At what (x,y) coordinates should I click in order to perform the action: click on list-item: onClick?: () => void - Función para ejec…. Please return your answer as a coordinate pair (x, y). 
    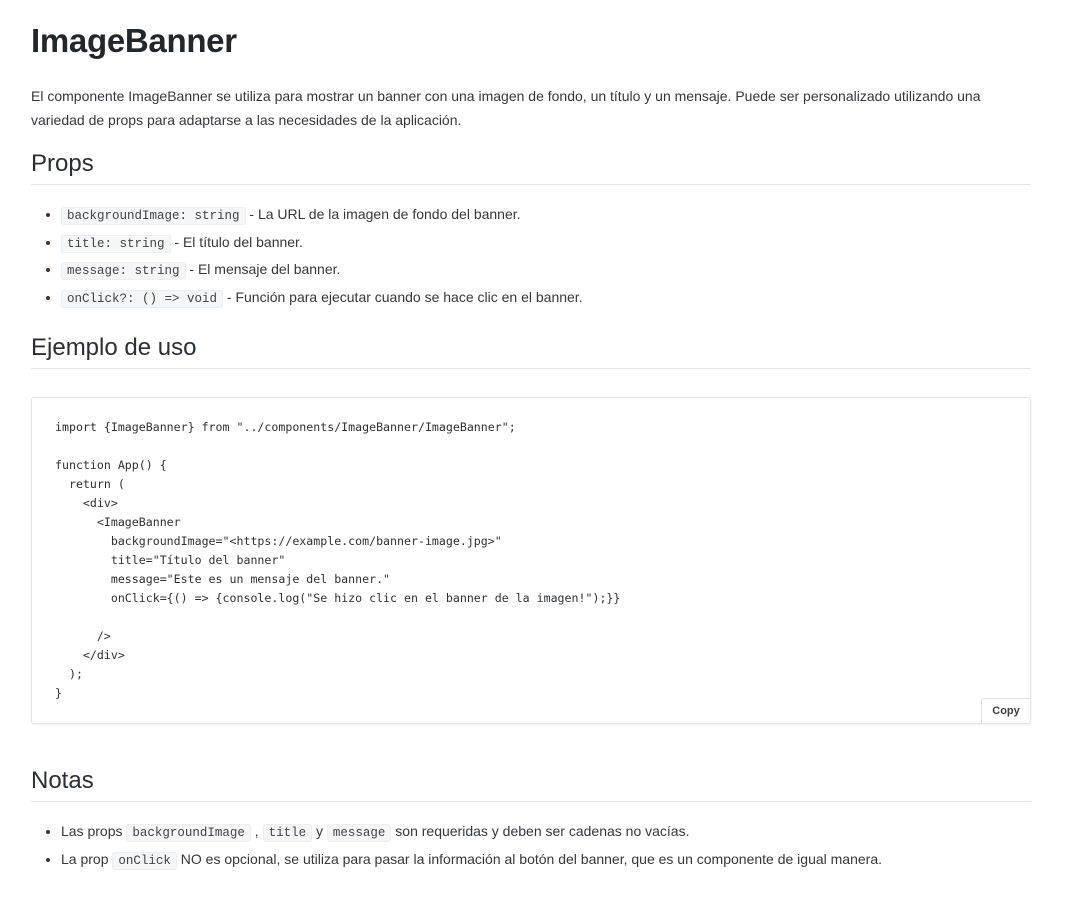
    Looking at the image, I should click on (322, 298).